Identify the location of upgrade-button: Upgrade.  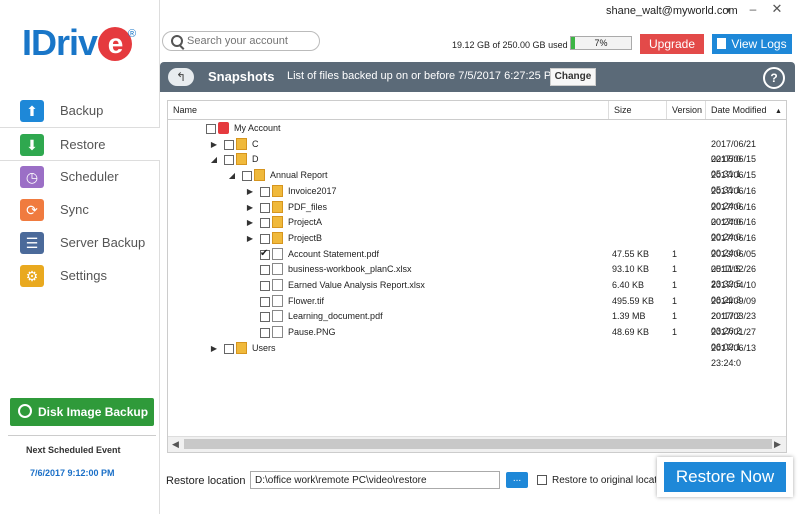
(672, 44).